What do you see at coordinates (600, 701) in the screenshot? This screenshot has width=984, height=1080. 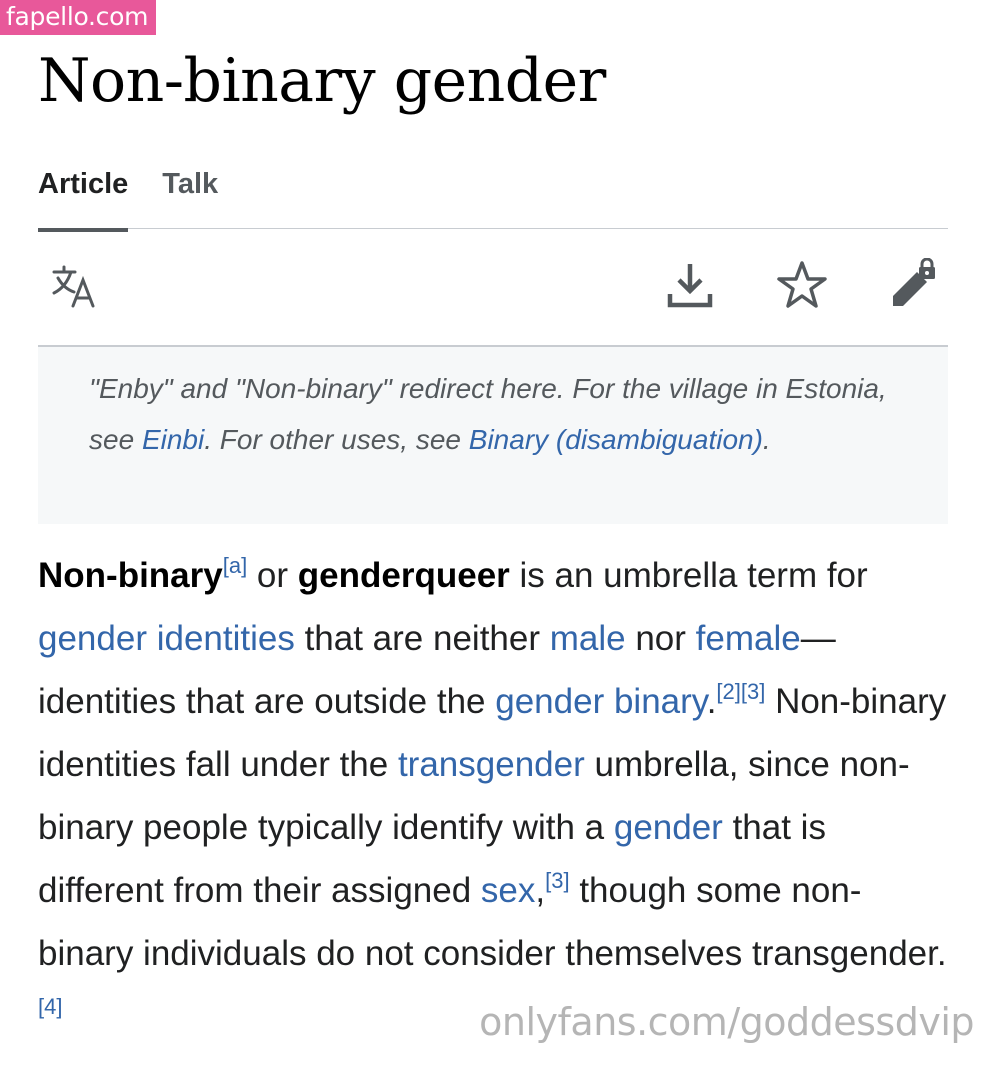 I see `link-gender-binary: gender binary` at bounding box center [600, 701].